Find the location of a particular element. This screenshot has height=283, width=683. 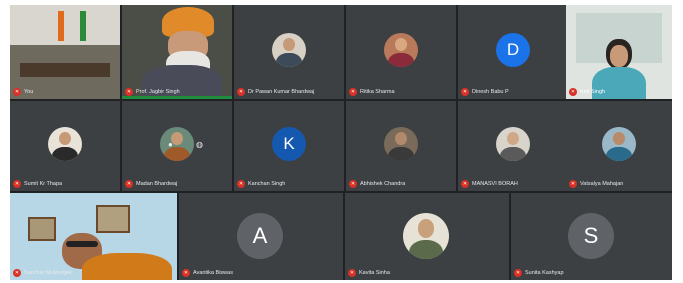

avatar: D is located at coordinates (513, 50).